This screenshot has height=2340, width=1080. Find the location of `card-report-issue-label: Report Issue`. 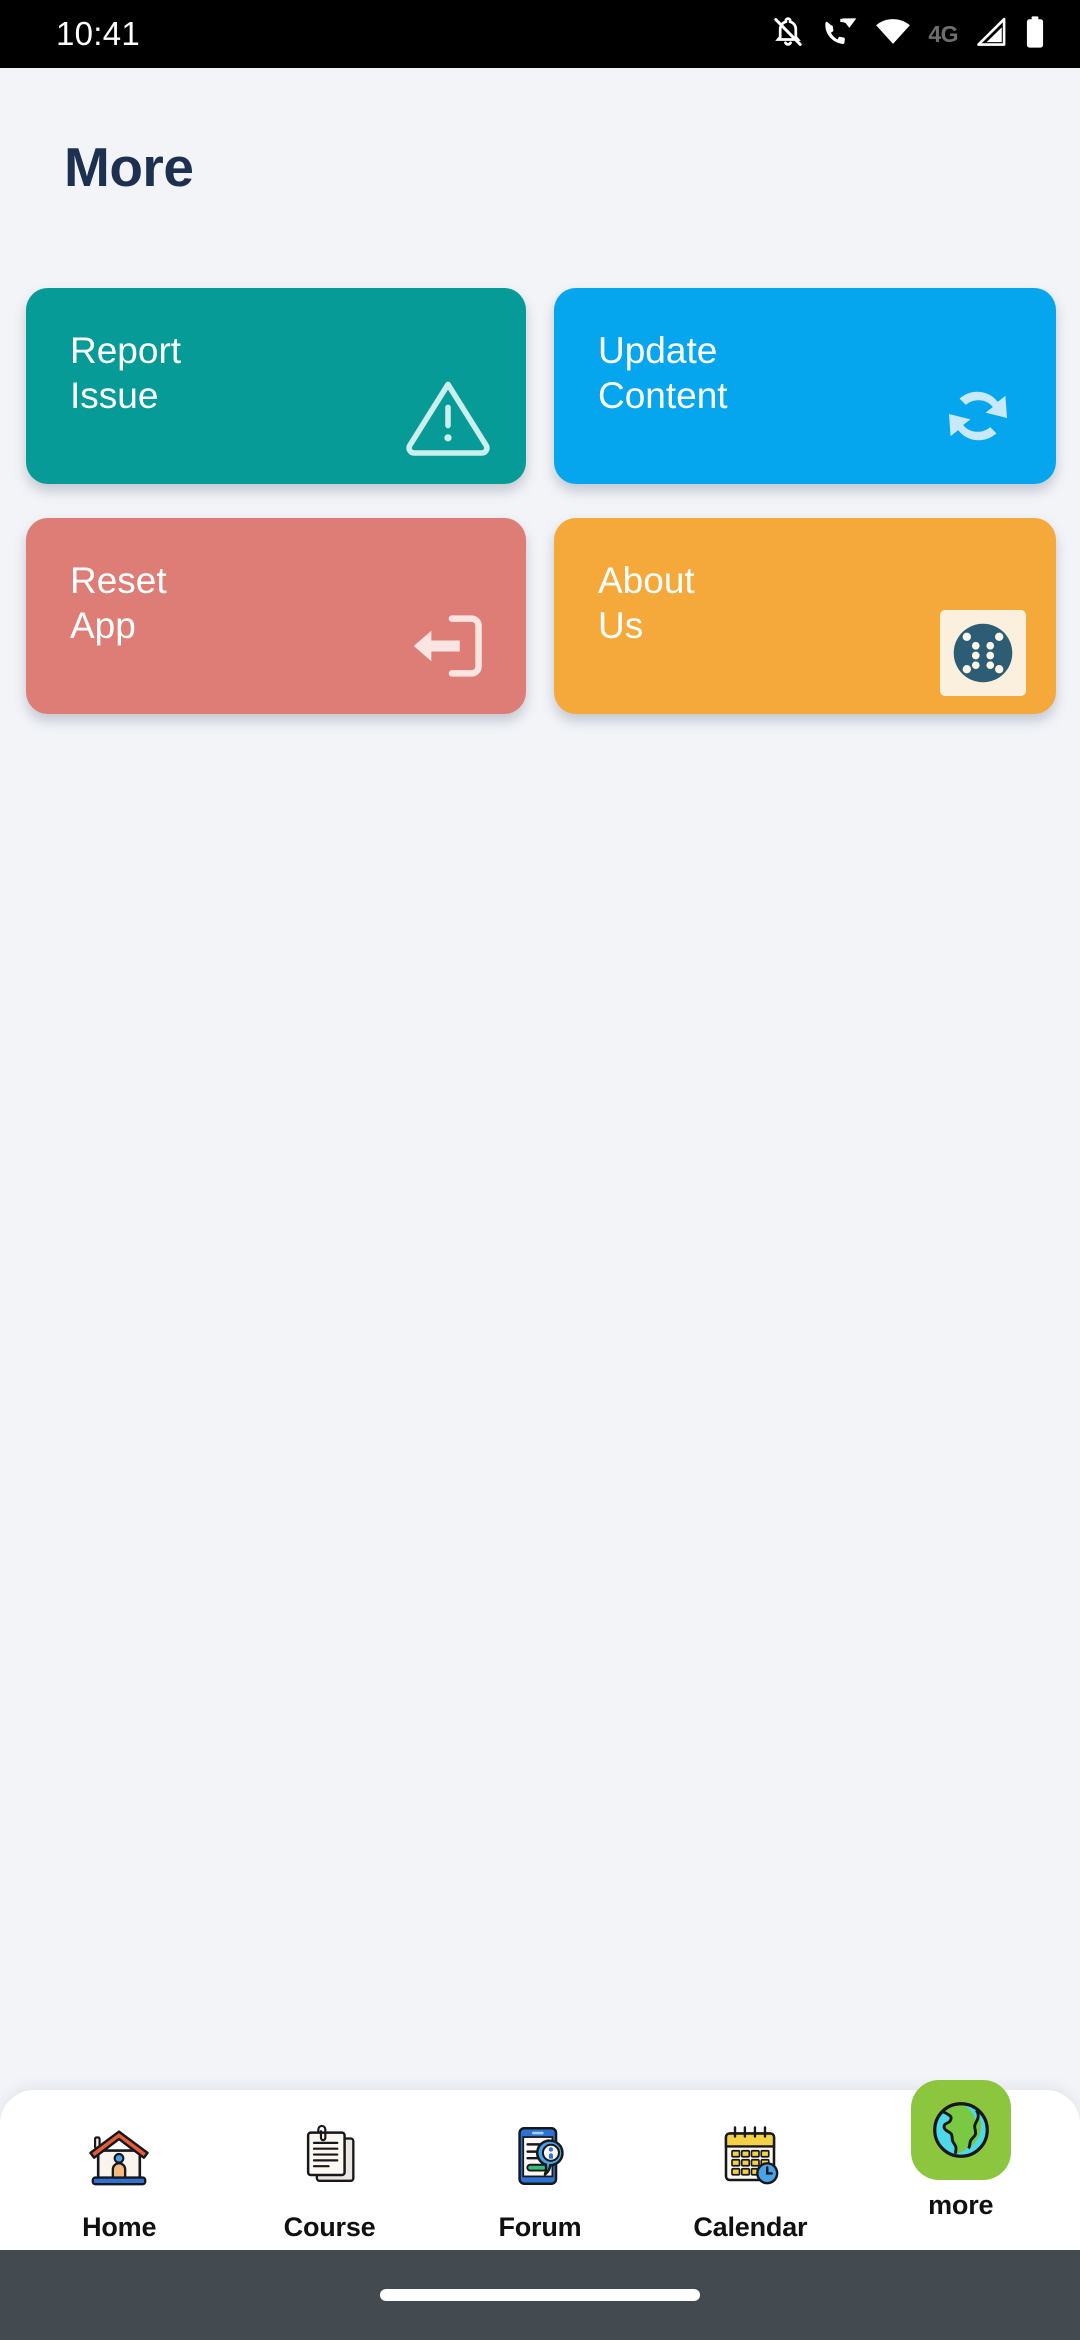

card-report-issue-label: Report Issue is located at coordinates (126, 373).